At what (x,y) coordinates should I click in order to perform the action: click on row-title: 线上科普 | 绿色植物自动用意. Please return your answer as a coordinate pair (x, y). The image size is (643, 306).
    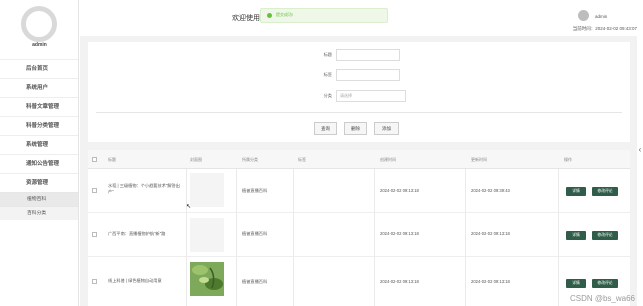
    Looking at the image, I should click on (135, 280).